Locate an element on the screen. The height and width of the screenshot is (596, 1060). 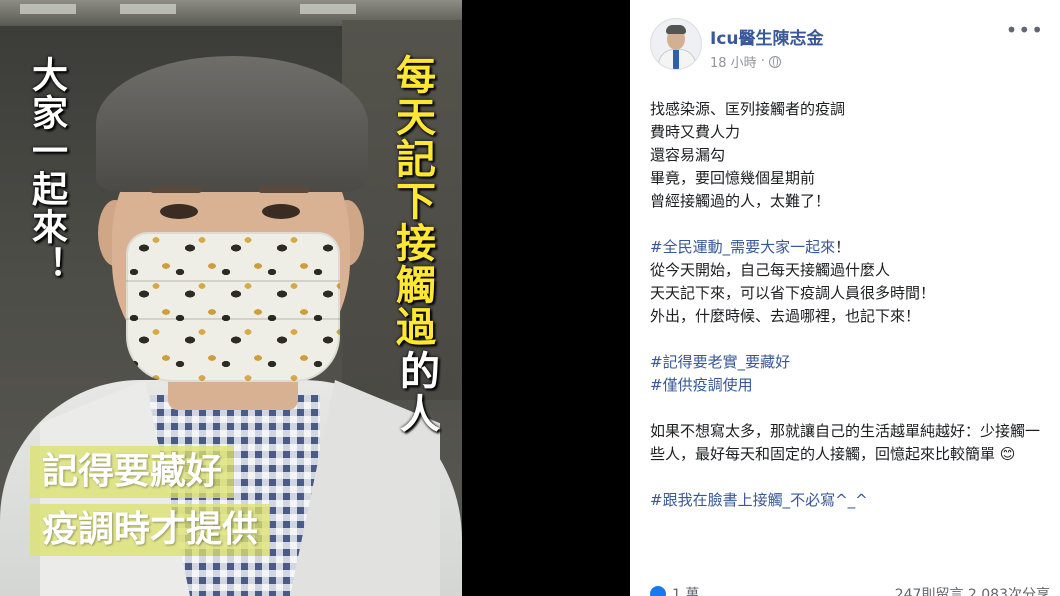
post-timestamp: 18 小時 is located at coordinates (733, 61).